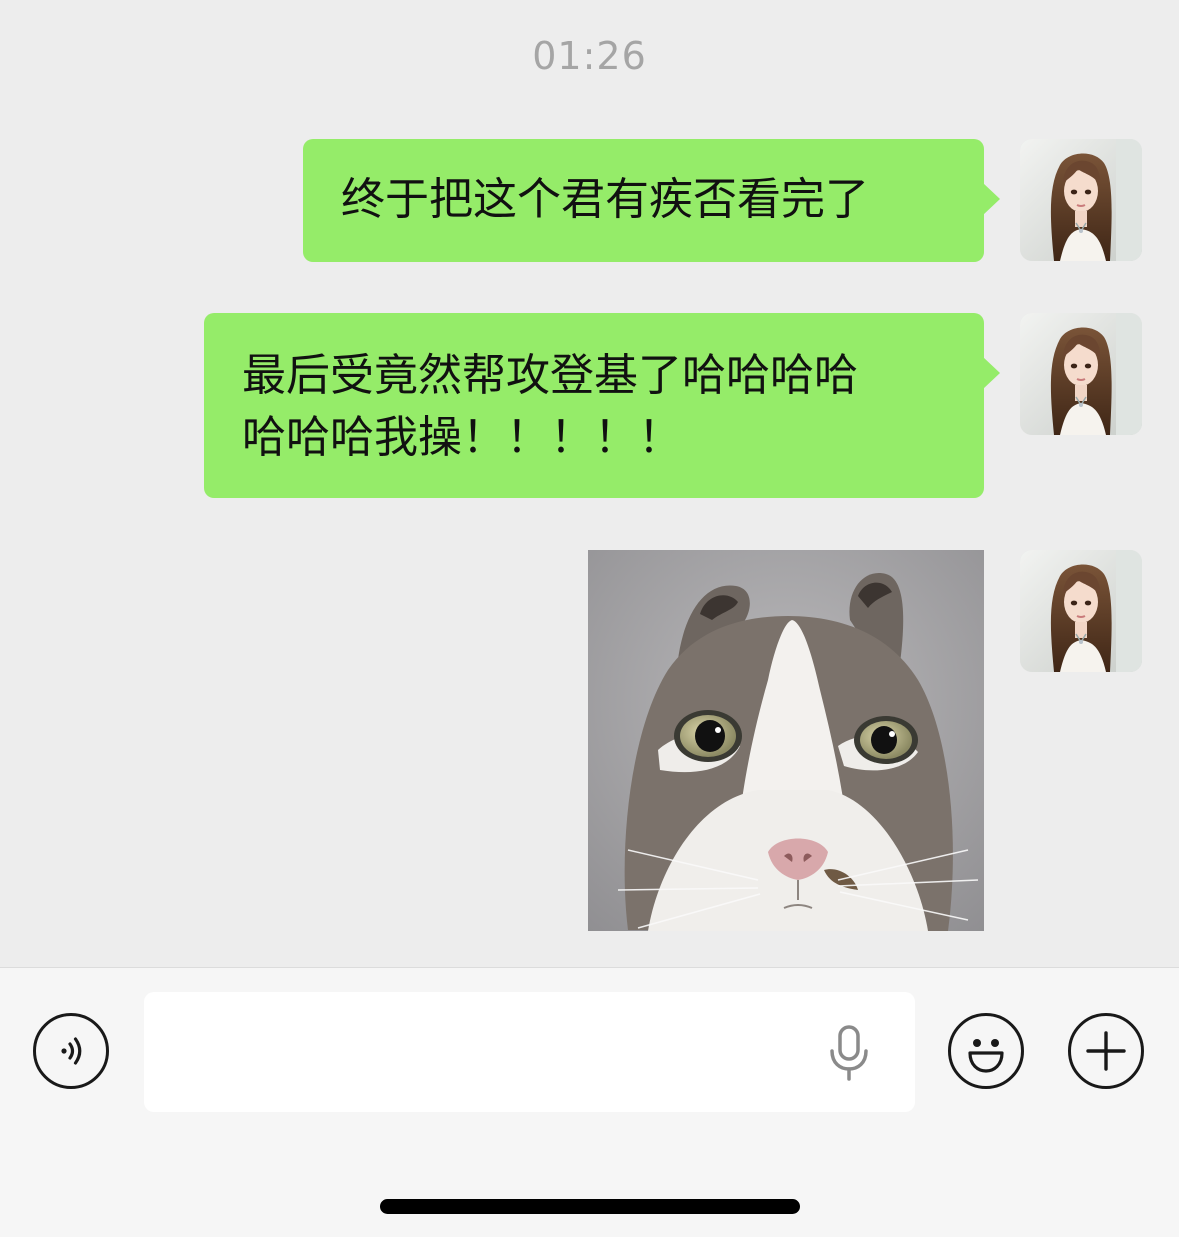 This screenshot has height=1237, width=1179. I want to click on voice-wave-icon, so click(71, 1051).